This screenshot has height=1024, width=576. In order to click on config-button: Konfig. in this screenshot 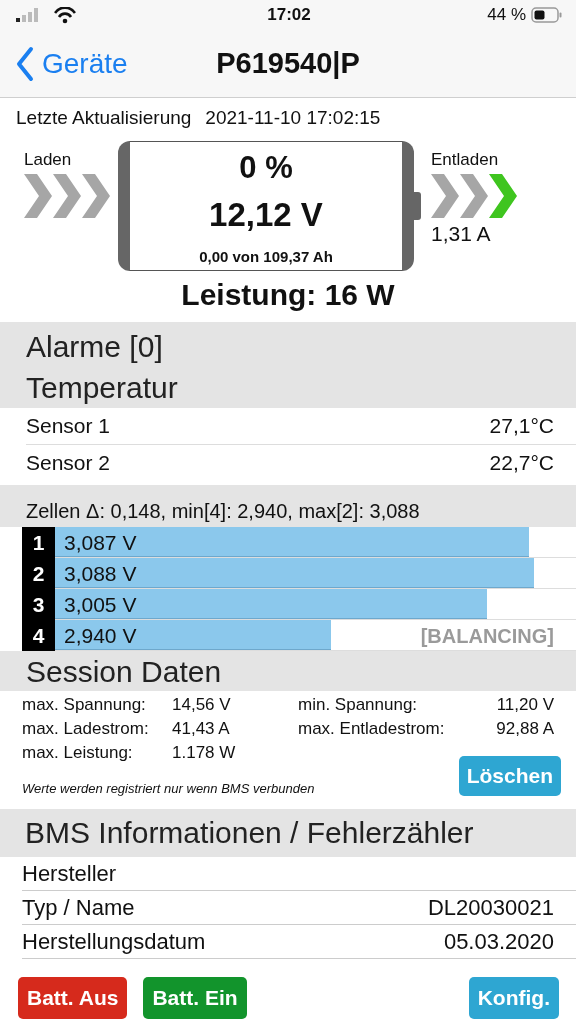, I will do `click(513, 998)`.